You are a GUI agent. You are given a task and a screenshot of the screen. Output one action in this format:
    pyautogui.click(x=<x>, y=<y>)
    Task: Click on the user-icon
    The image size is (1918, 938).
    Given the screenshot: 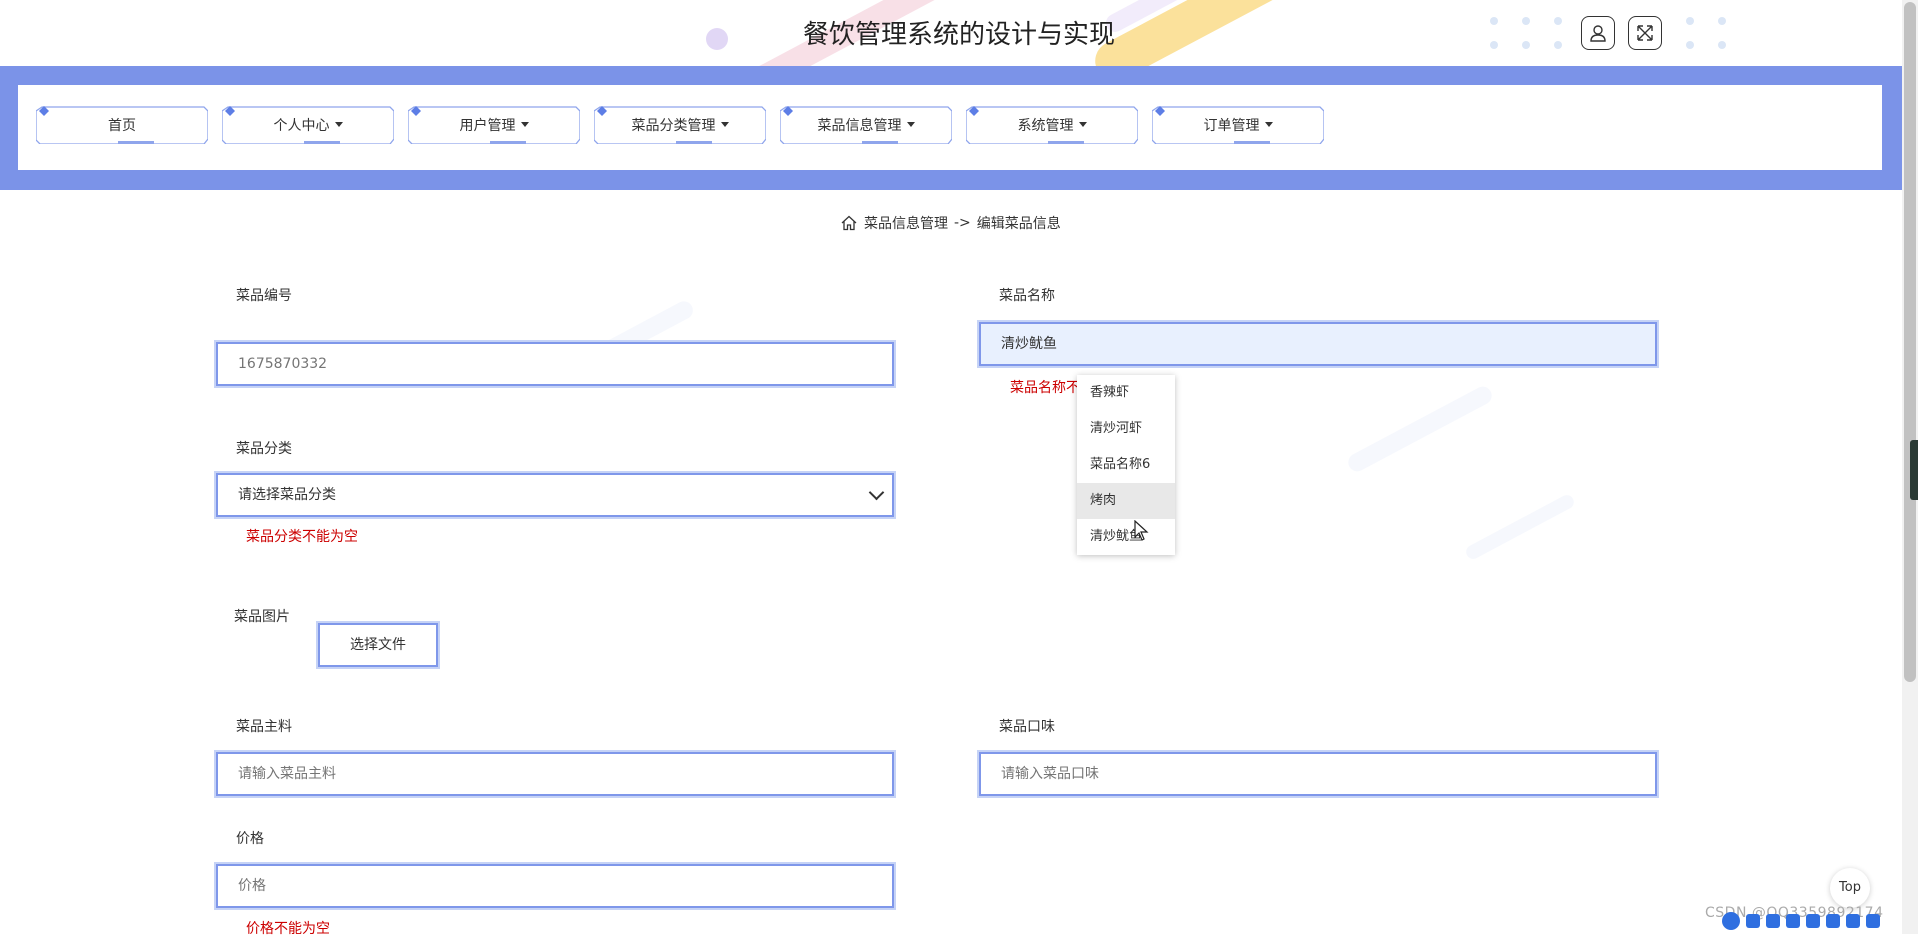 What is the action you would take?
    pyautogui.click(x=1598, y=33)
    